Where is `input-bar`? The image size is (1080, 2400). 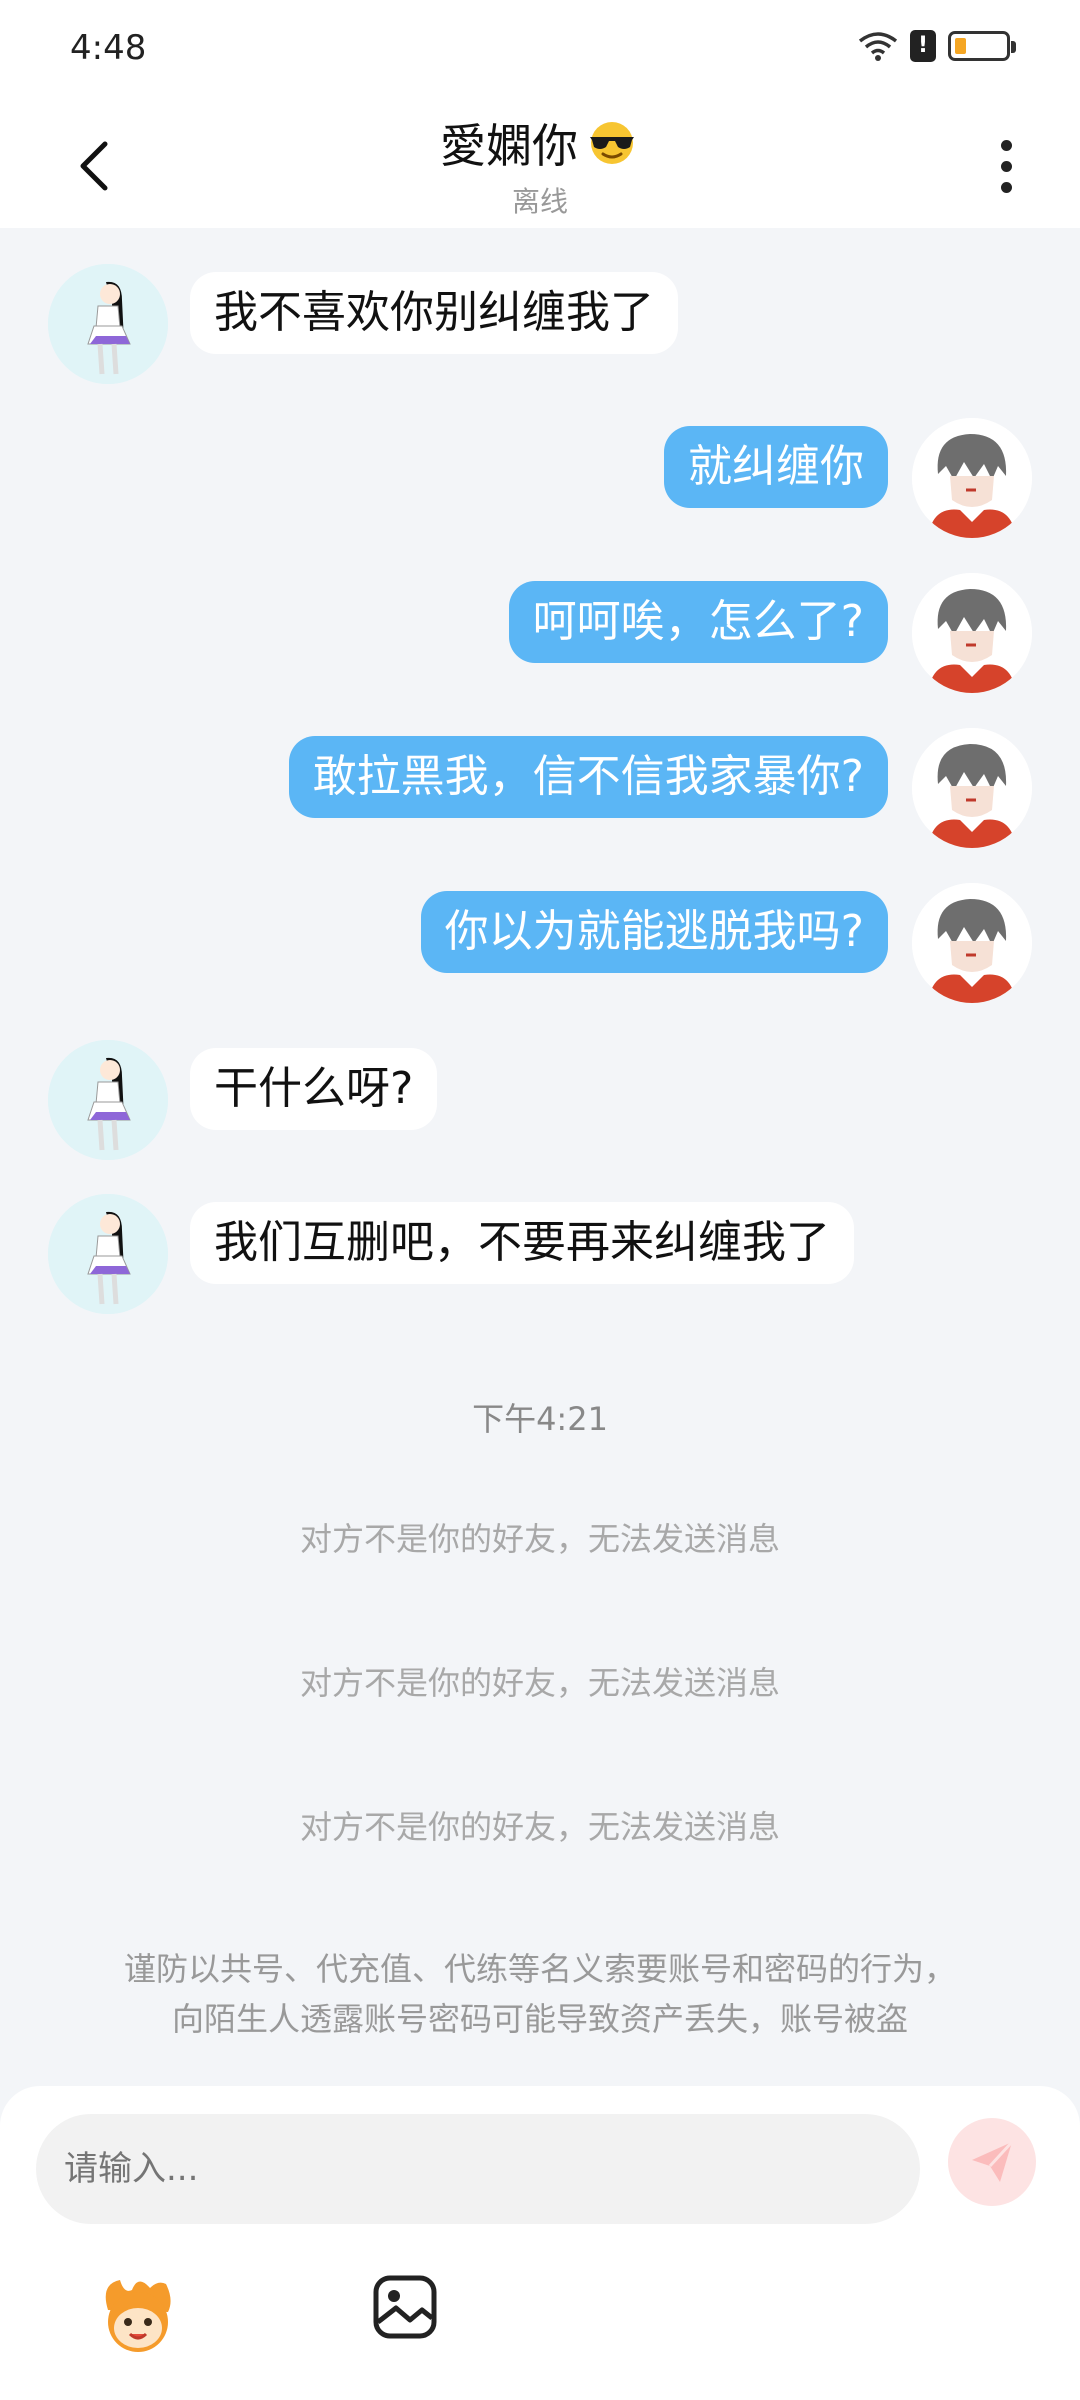
input-bar is located at coordinates (540, 2243).